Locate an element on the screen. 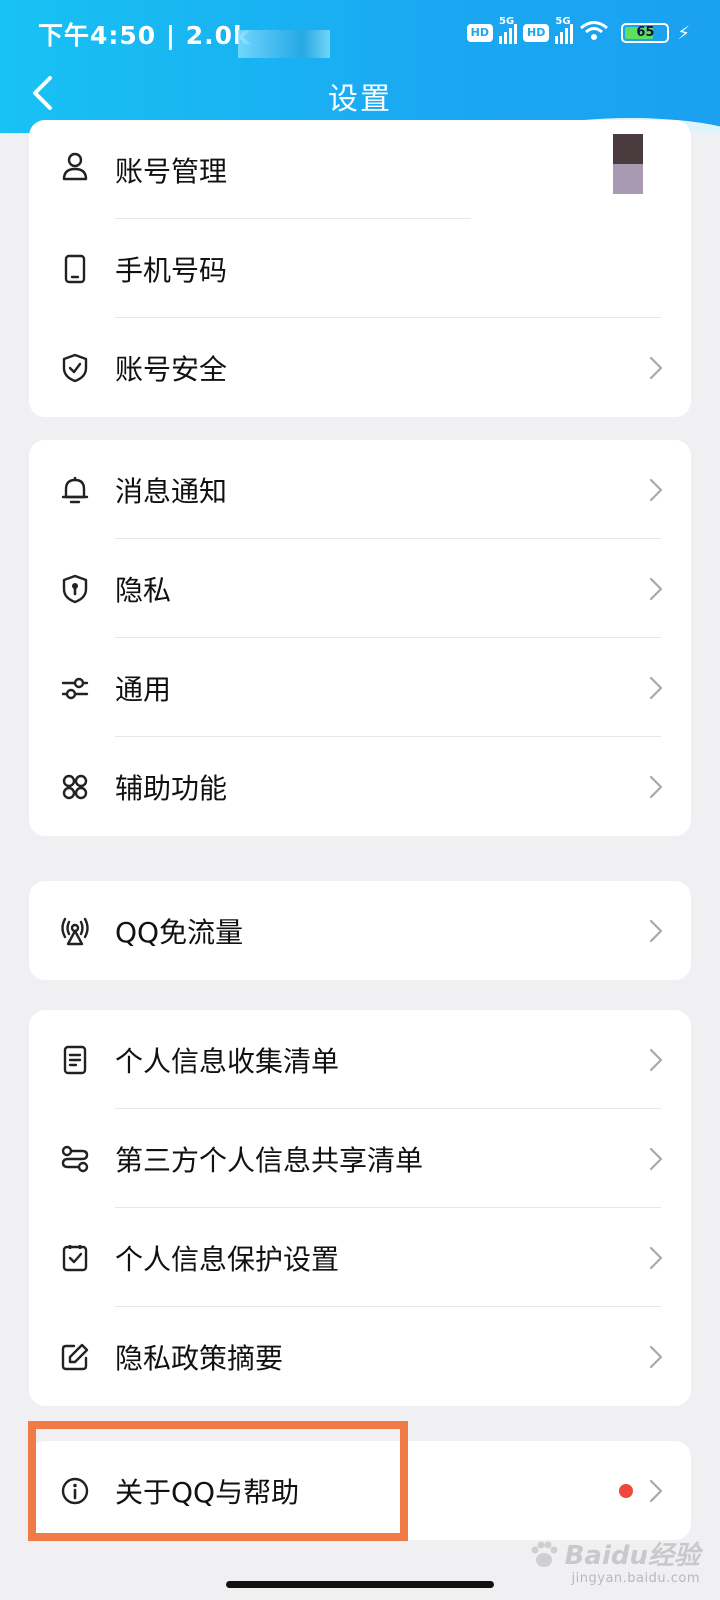 The image size is (720, 1600). third-party-sharing-list-item: 第三方个人信息共享清单 is located at coordinates (360, 1158).